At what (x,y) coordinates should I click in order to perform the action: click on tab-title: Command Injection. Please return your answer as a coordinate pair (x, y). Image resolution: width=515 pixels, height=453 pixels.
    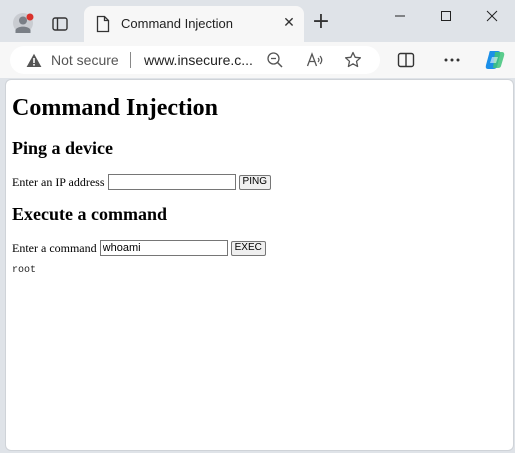
    Looking at the image, I should click on (177, 23).